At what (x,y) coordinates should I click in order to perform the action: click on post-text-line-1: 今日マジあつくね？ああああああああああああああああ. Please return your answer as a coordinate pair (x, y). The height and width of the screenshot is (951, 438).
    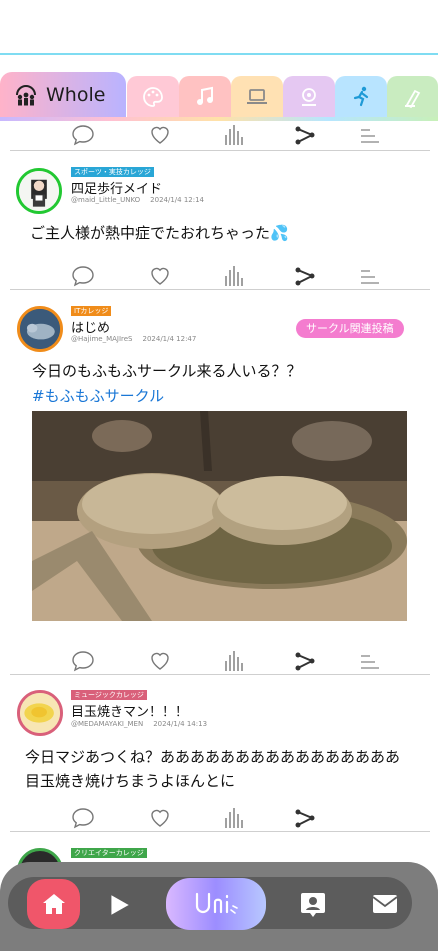
    Looking at the image, I should click on (213, 757).